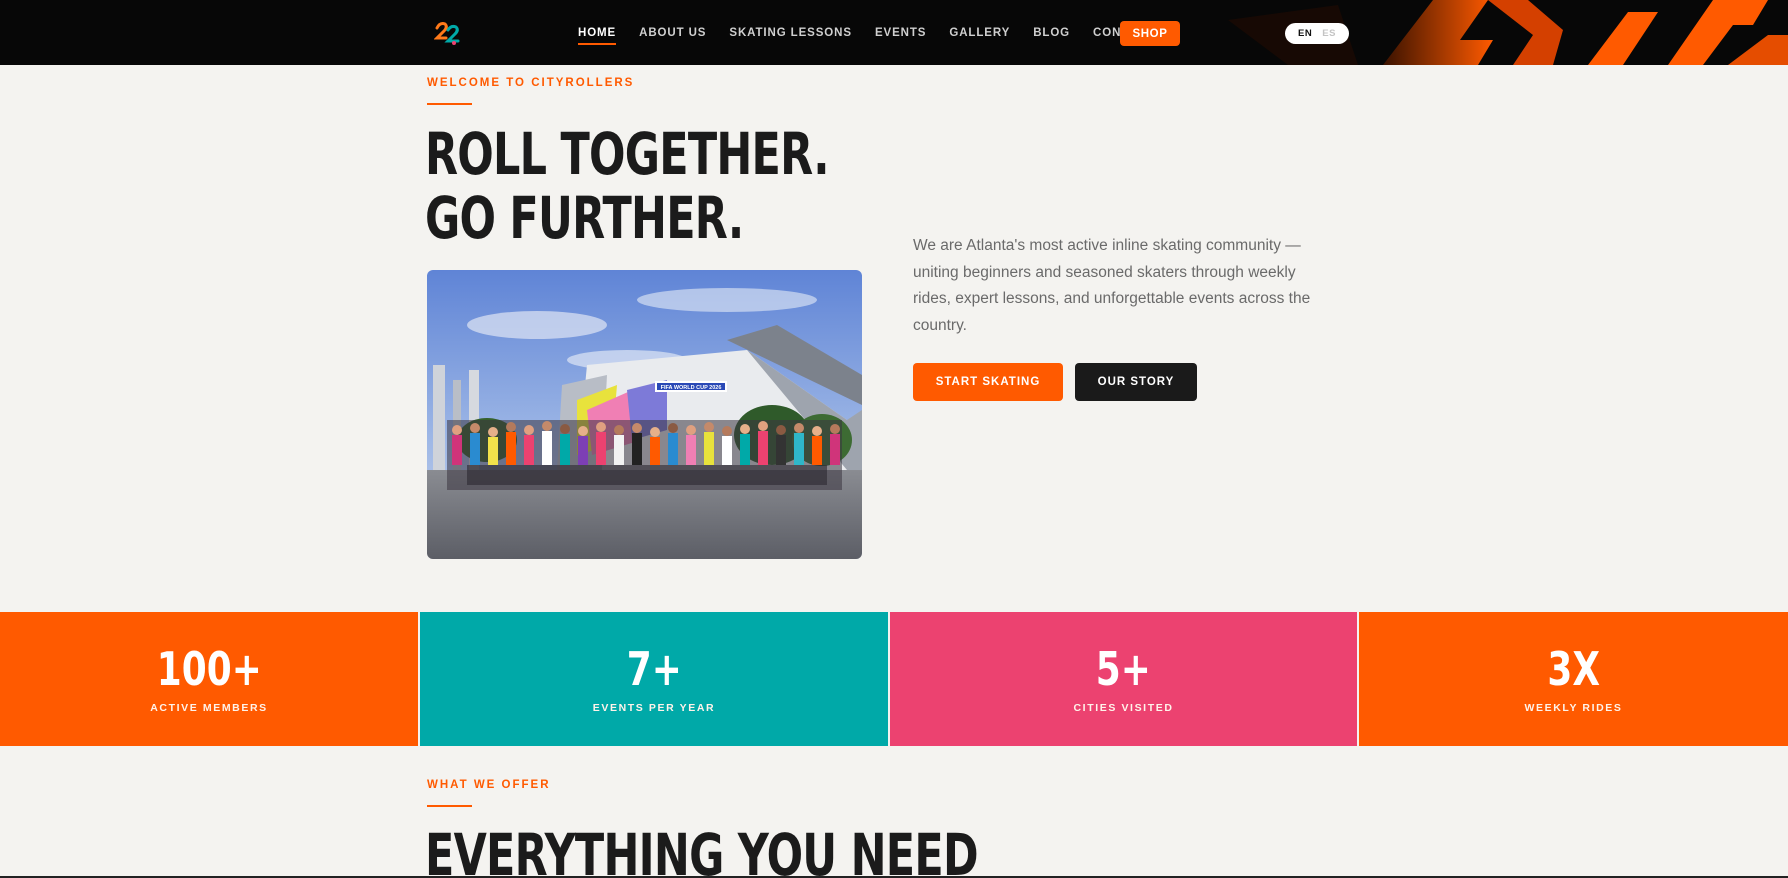 The width and height of the screenshot is (1788, 878). What do you see at coordinates (672, 33) in the screenshot?
I see `nav-item-about-us: ABOUT US` at bounding box center [672, 33].